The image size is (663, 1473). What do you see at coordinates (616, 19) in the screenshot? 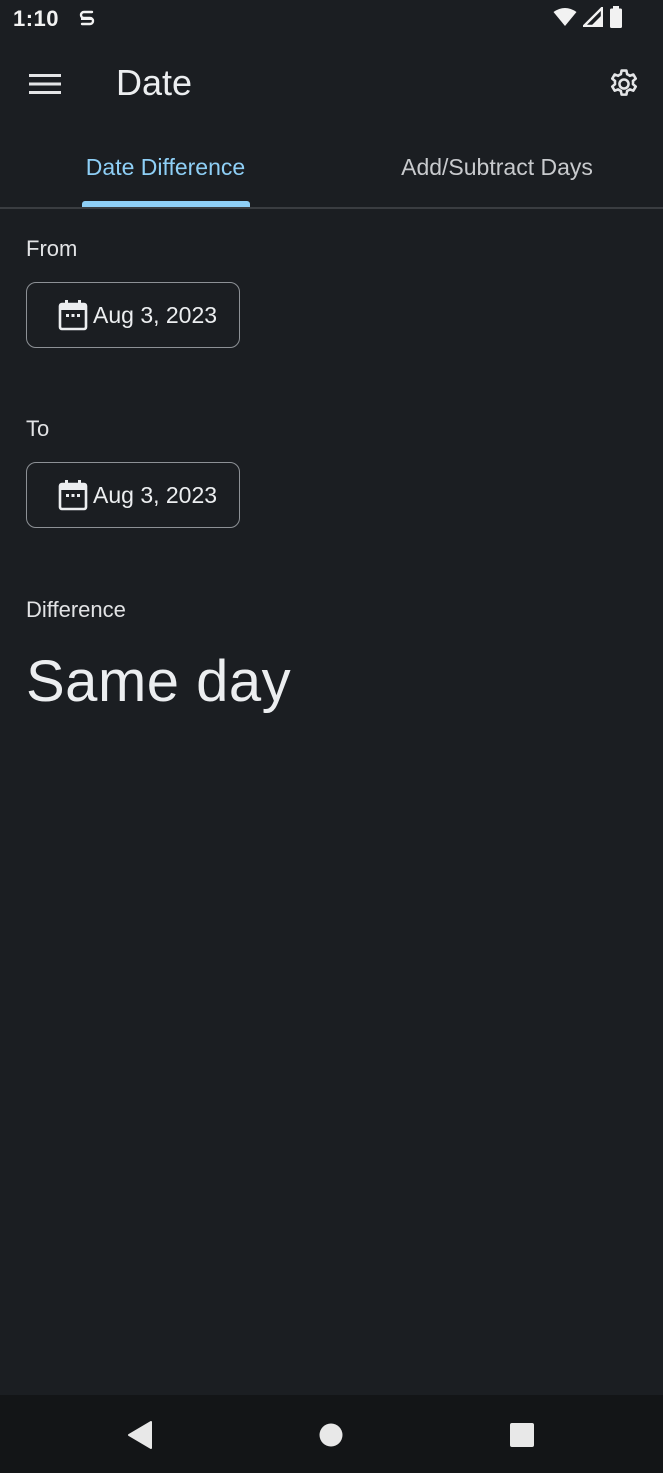
I see `battery-icon` at bounding box center [616, 19].